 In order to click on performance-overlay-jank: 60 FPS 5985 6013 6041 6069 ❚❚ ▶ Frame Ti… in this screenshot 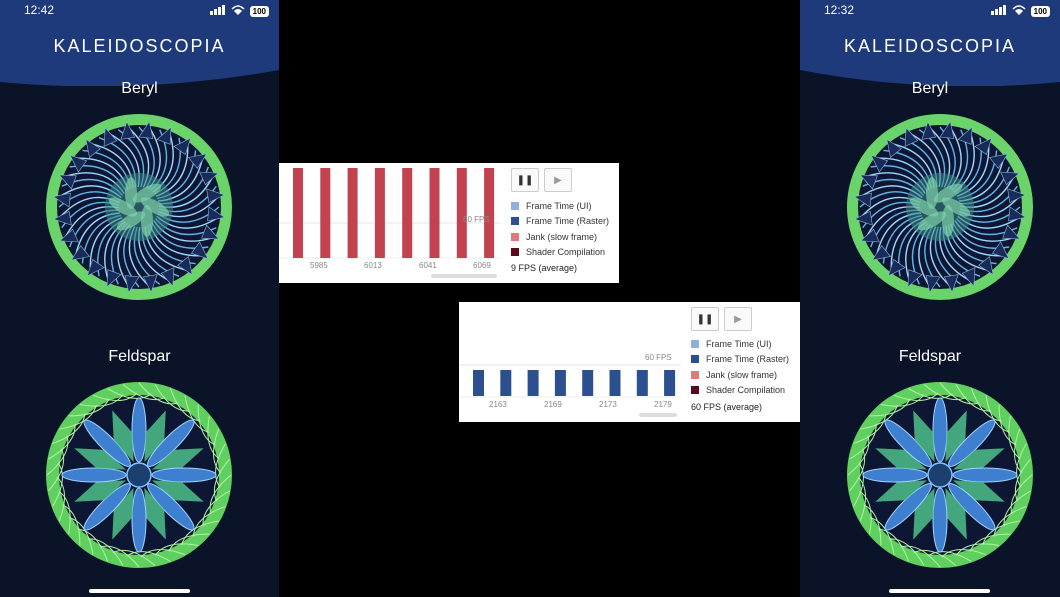, I will do `click(449, 223)`.